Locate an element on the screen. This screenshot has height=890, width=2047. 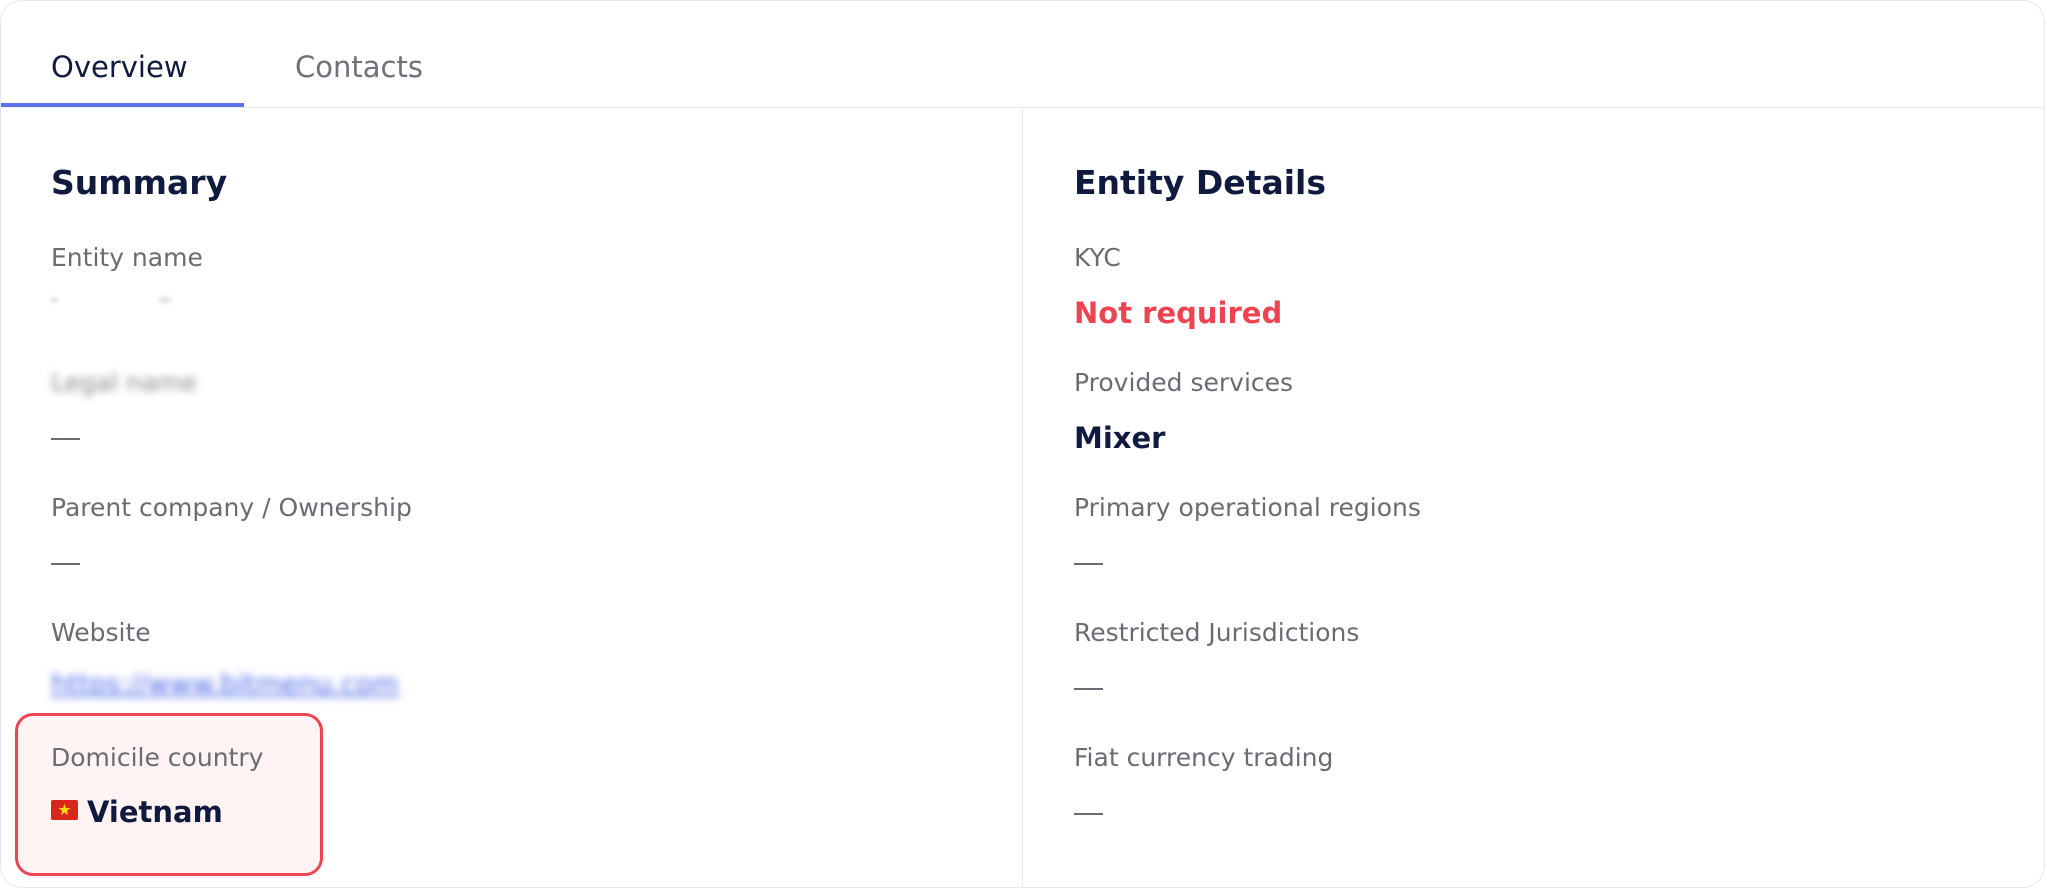
entity-name-label: Entity name is located at coordinates (127, 257).